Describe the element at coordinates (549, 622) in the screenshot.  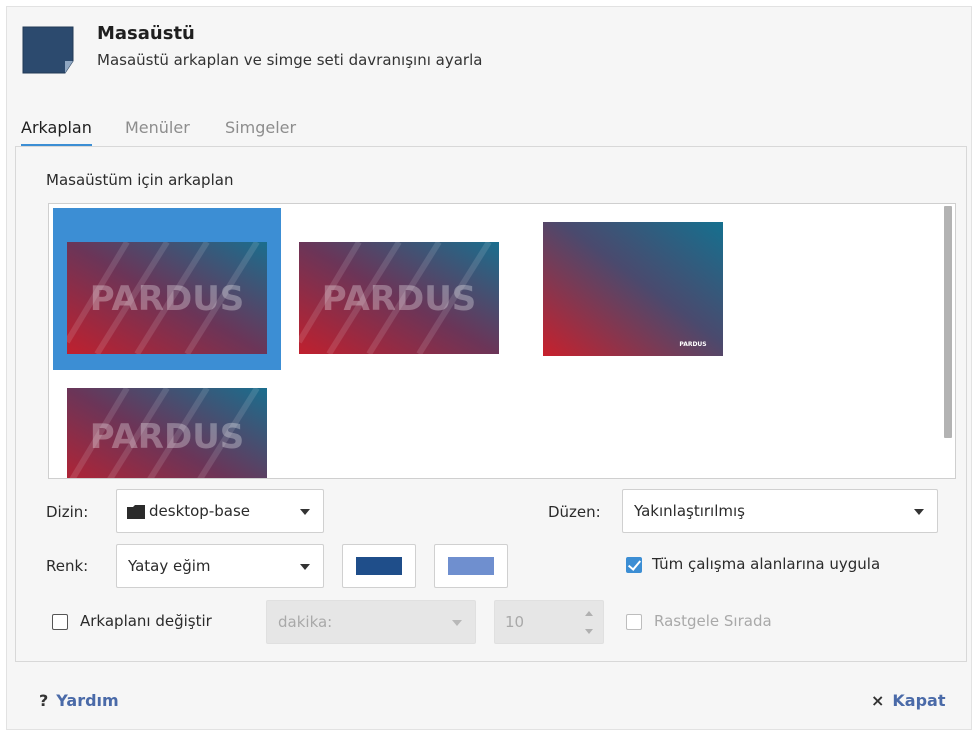
I see `interval-stepper: 10` at that location.